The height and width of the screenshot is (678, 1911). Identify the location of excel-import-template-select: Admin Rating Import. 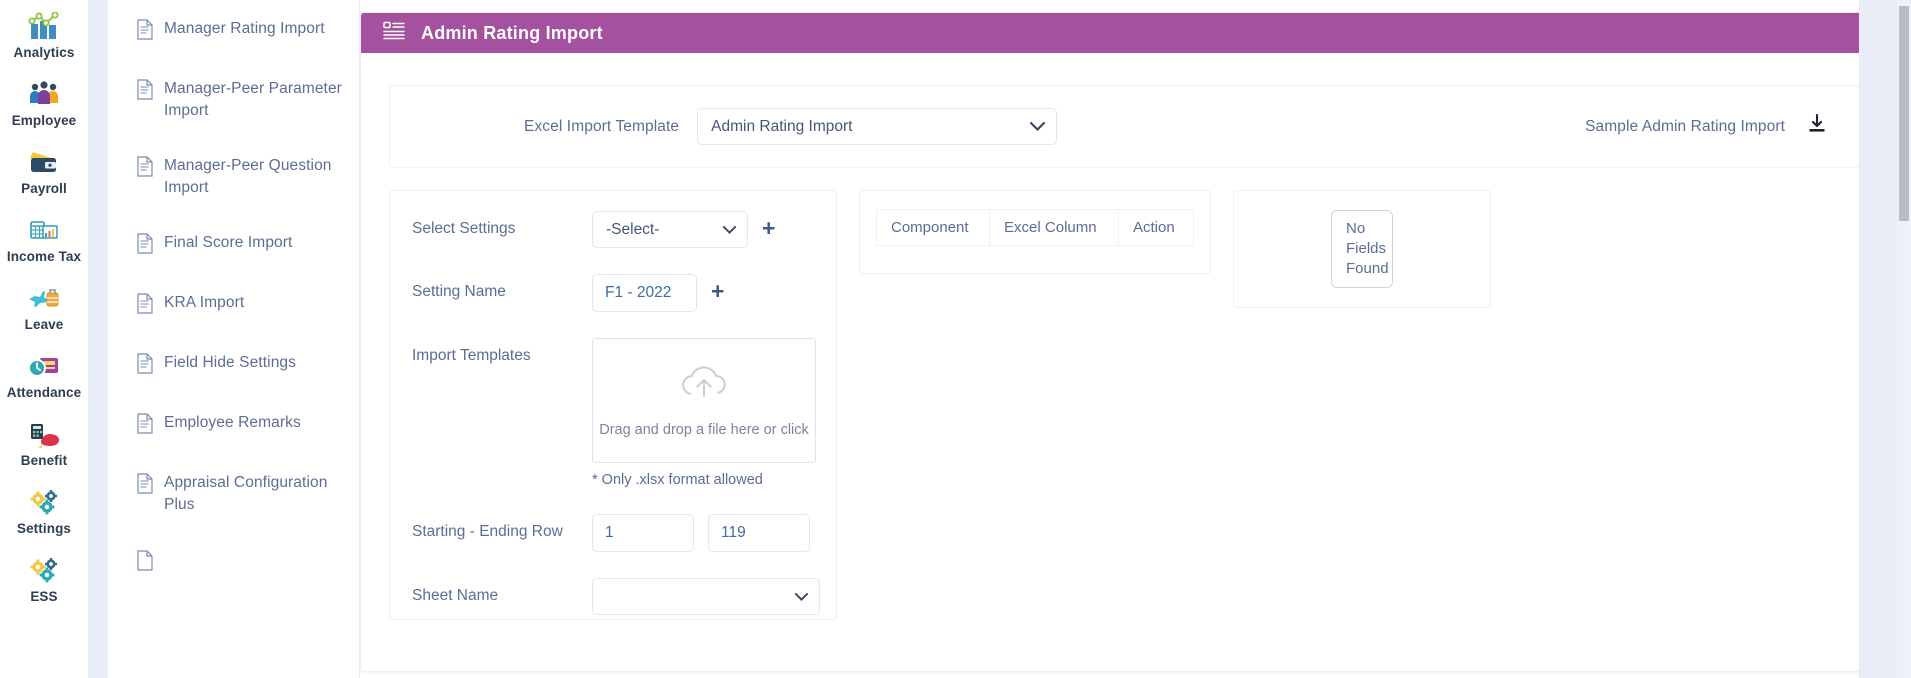
(877, 126).